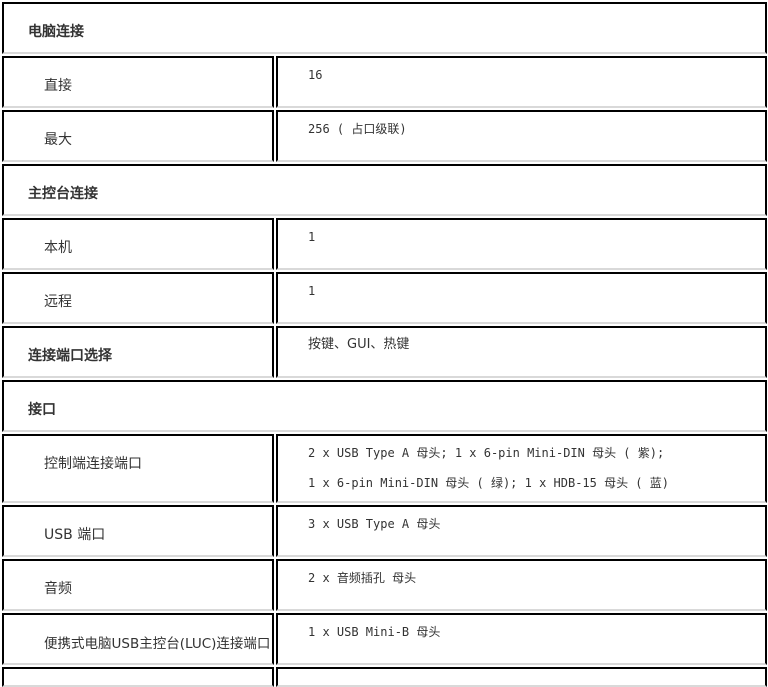 This screenshot has width=768, height=687. What do you see at coordinates (70, 356) in the screenshot?
I see `row-label: 连接端口选择` at bounding box center [70, 356].